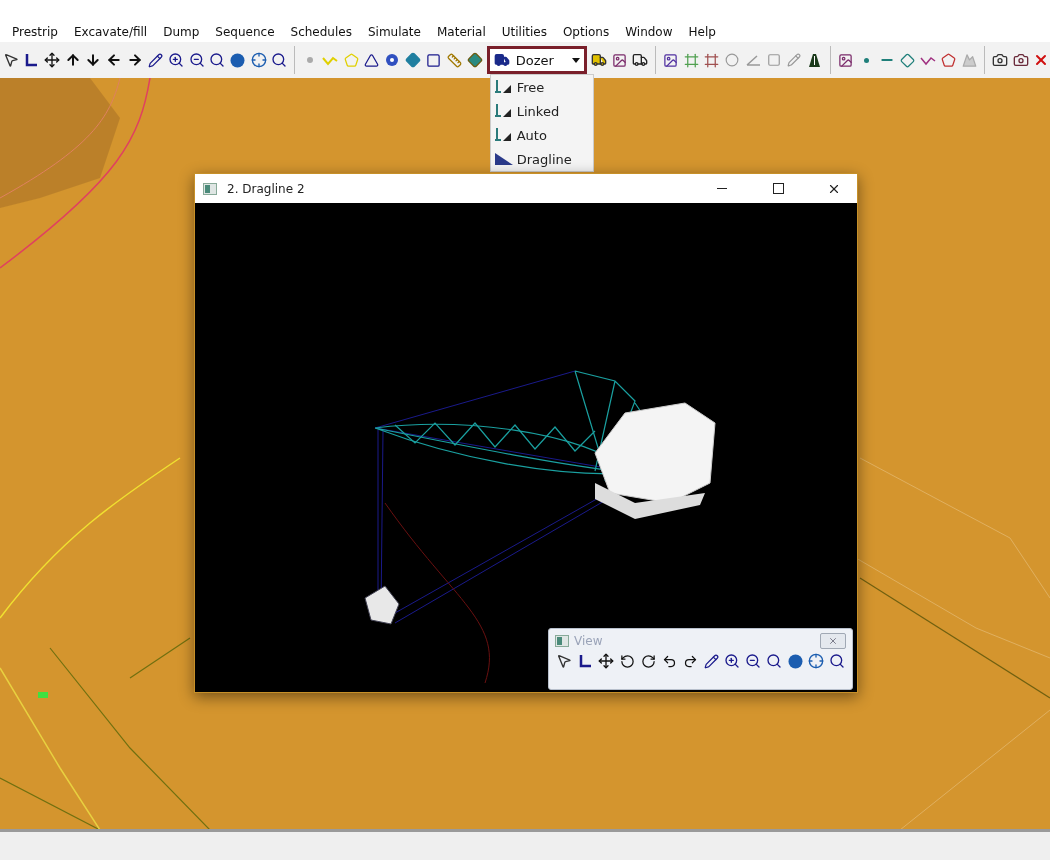  I want to click on caret-icon, so click(575, 60).